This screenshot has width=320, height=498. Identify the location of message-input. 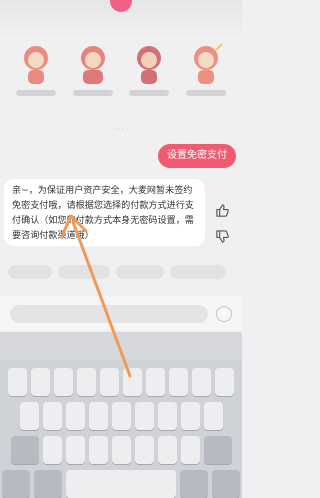
(109, 314).